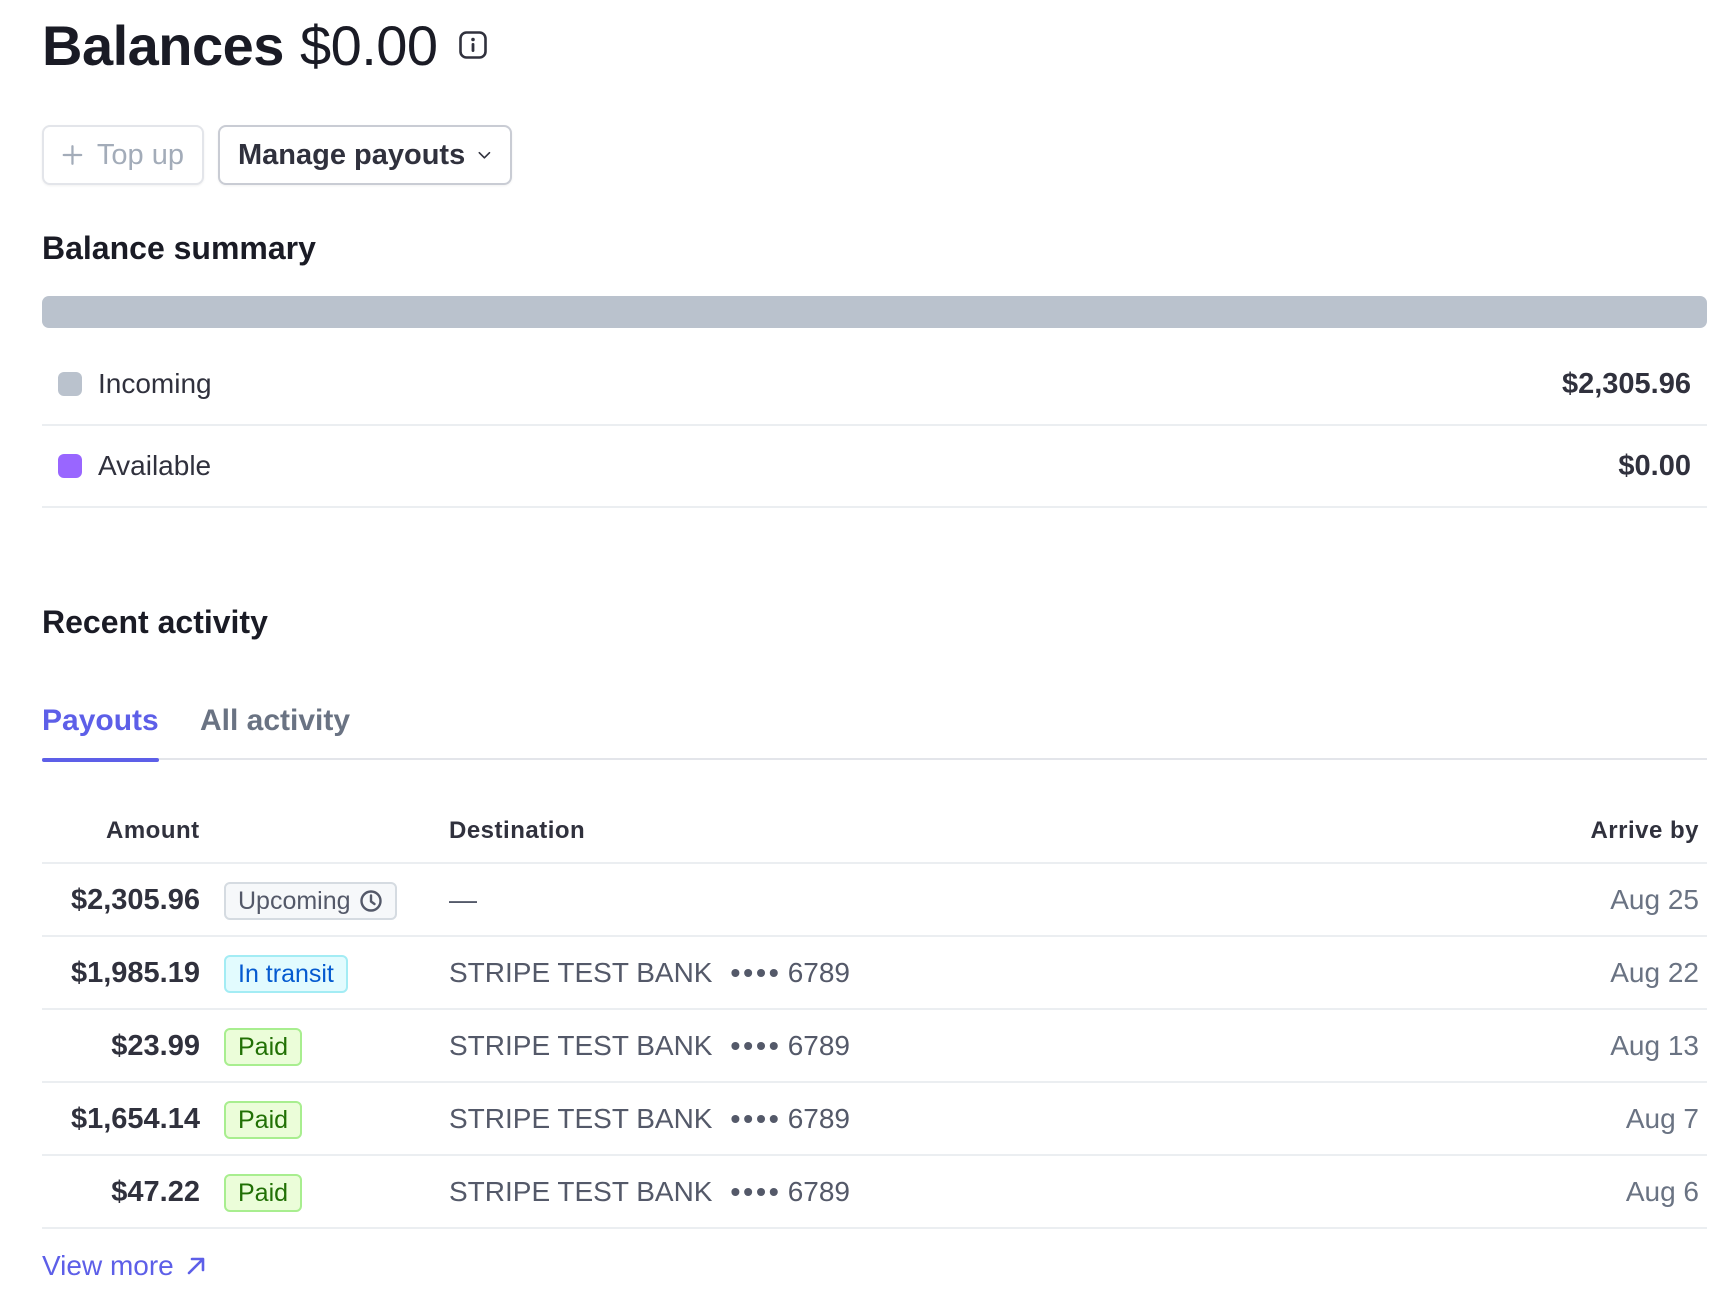  I want to click on header-actions: Top up Manage payouts, so click(277, 155).